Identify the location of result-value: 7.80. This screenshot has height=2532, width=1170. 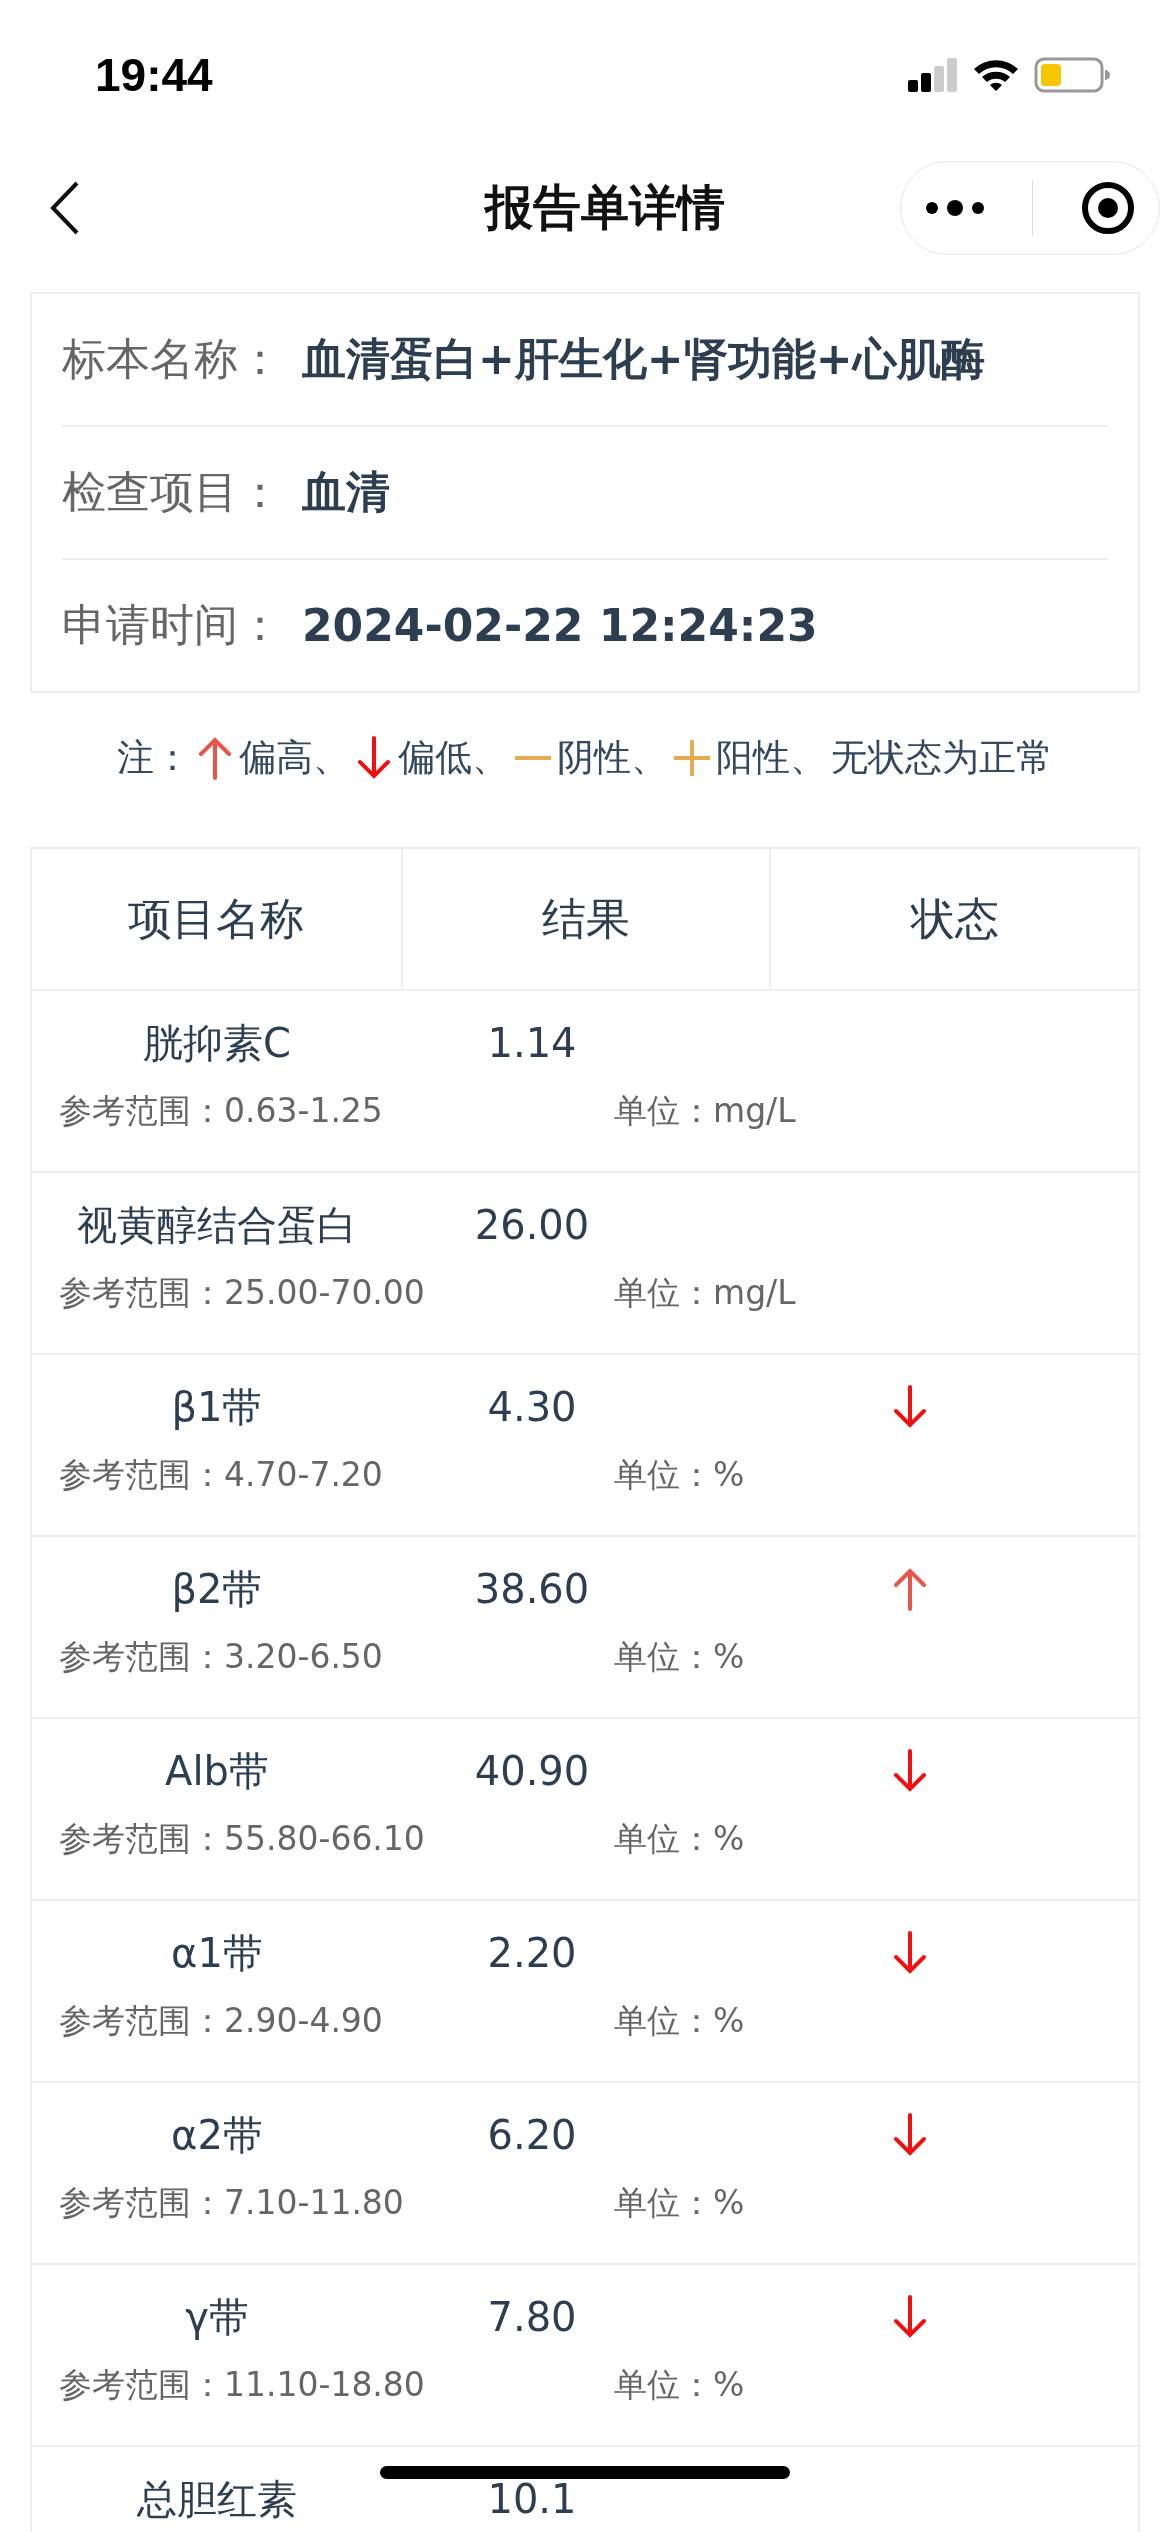
(532, 2317).